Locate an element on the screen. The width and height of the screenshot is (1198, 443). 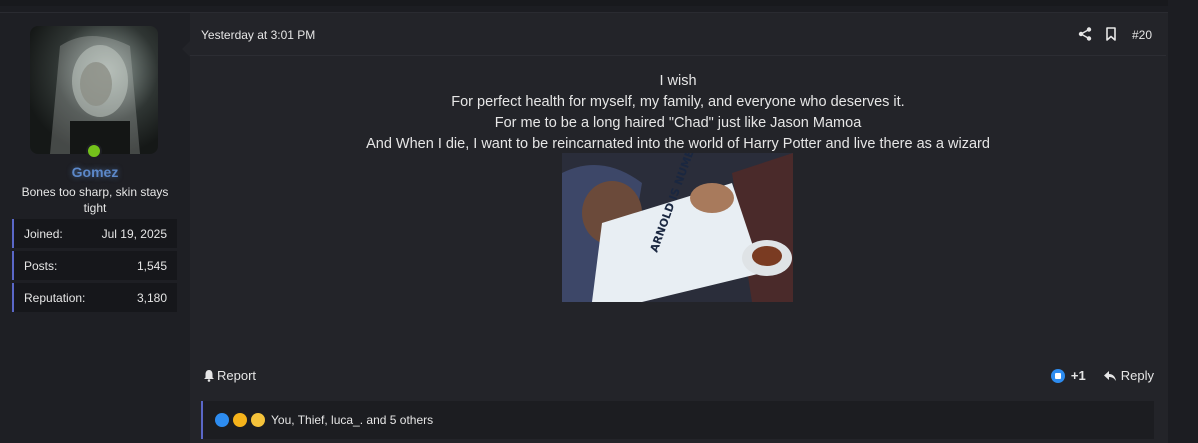
stat-reputation: Reputation: 3,180 is located at coordinates (94, 297).